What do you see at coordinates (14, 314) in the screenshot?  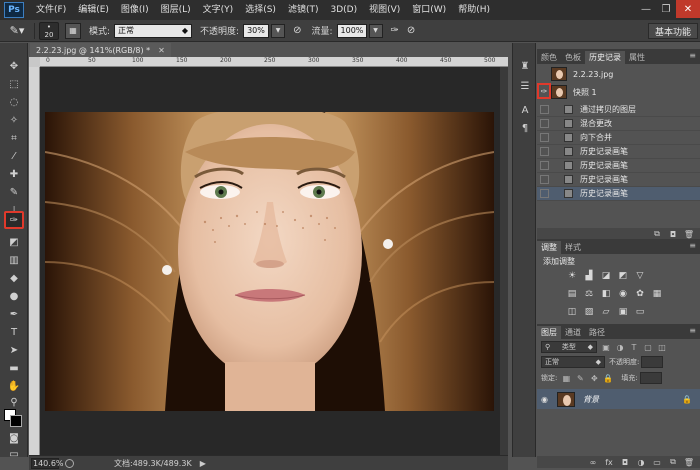 I see `pen-tool-icon: ✒` at bounding box center [14, 314].